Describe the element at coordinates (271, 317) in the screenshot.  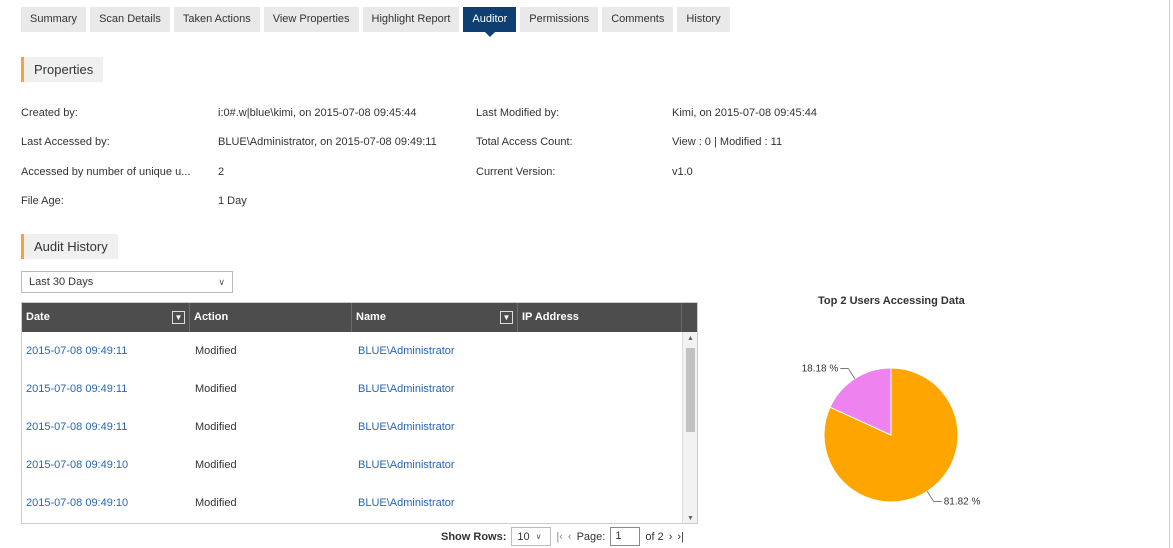
I see `column-header-action: Action` at that location.